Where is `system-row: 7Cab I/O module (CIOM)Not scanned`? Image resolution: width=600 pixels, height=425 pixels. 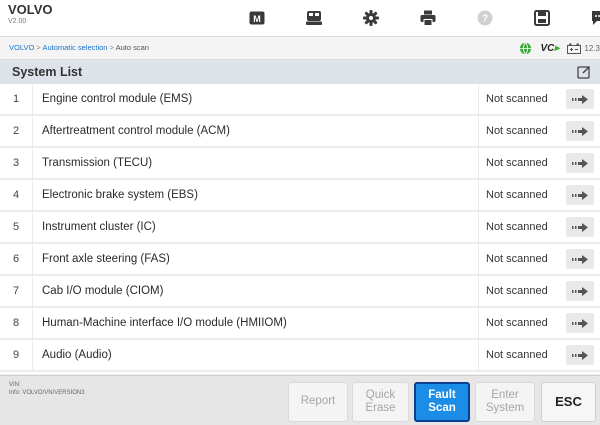 system-row: 7Cab I/O module (CIOM)Not scanned is located at coordinates (300, 292).